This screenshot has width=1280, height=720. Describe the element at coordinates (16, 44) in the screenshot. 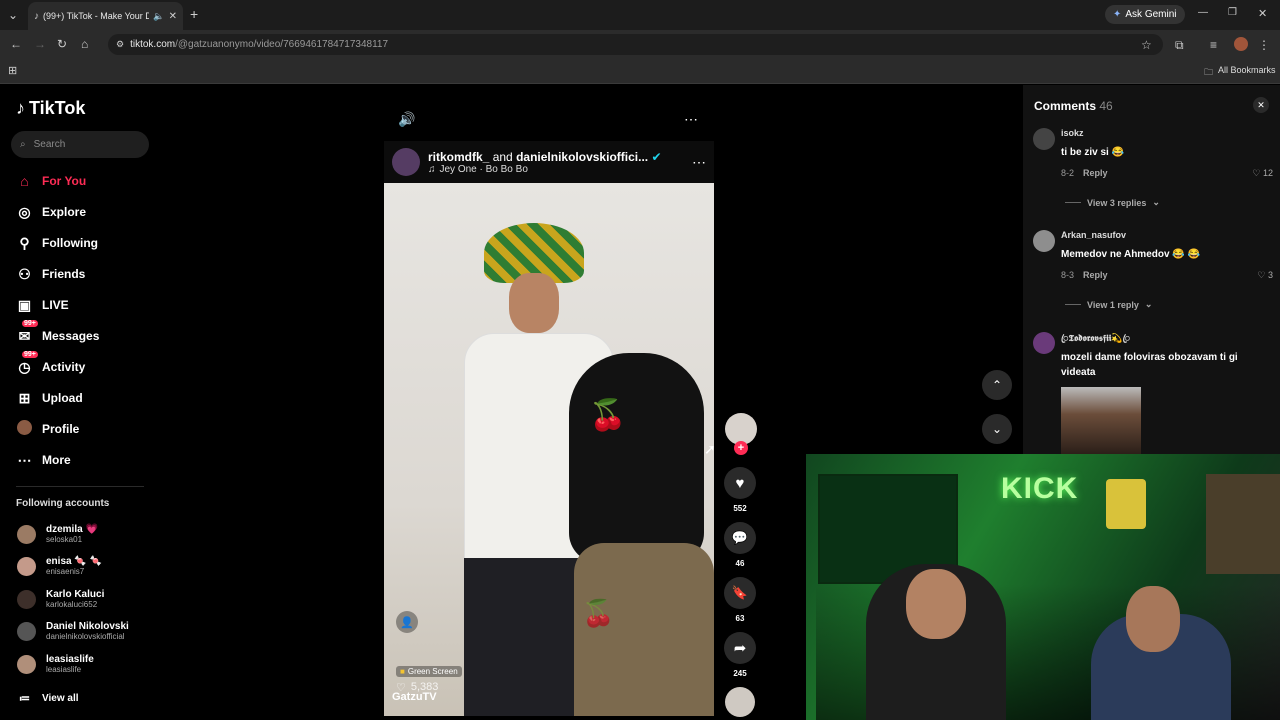

I see `back-icon: ←` at that location.